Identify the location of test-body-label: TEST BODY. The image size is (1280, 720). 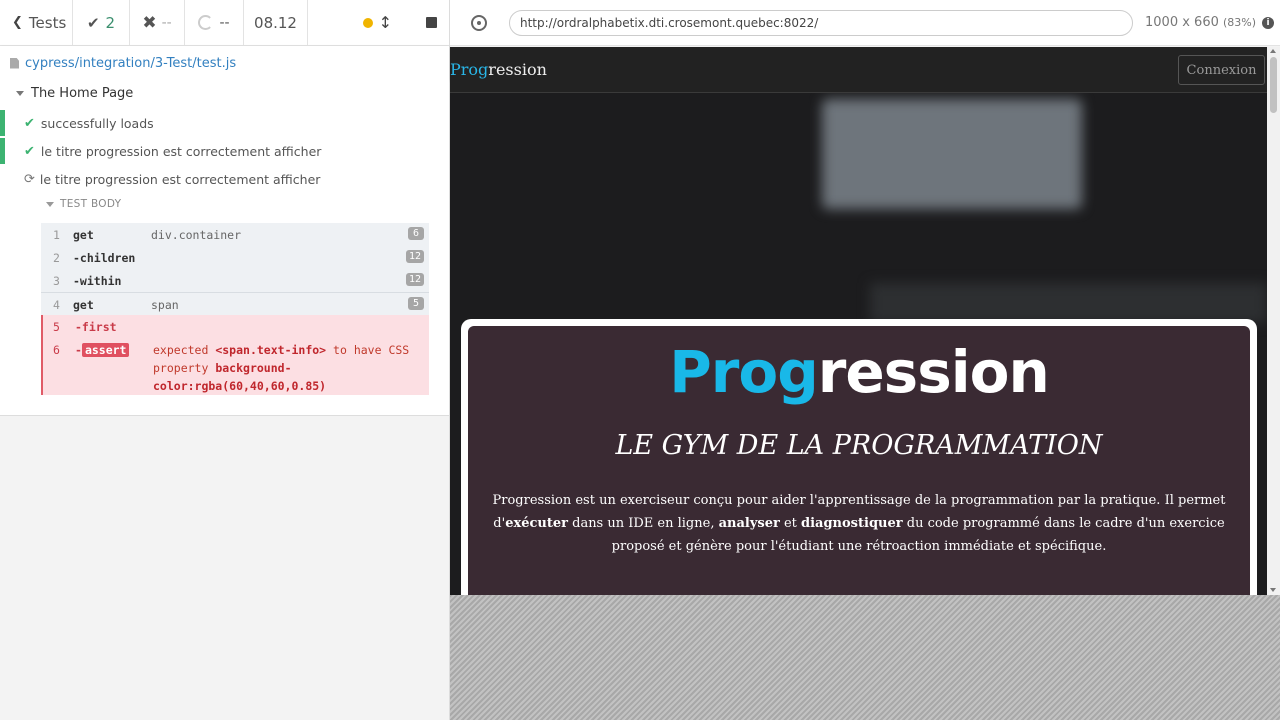
(91, 204).